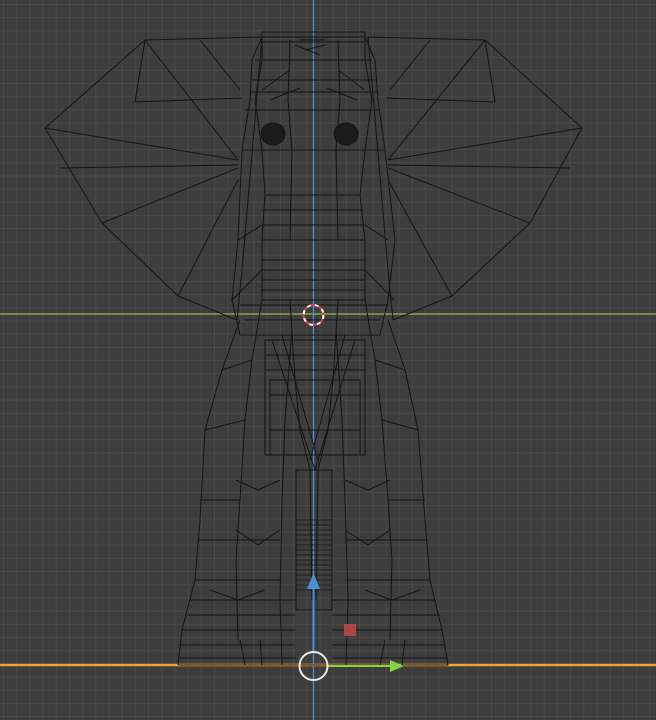 Image resolution: width=656 pixels, height=720 pixels. What do you see at coordinates (350, 630) in the screenshot?
I see `plane-handle` at bounding box center [350, 630].